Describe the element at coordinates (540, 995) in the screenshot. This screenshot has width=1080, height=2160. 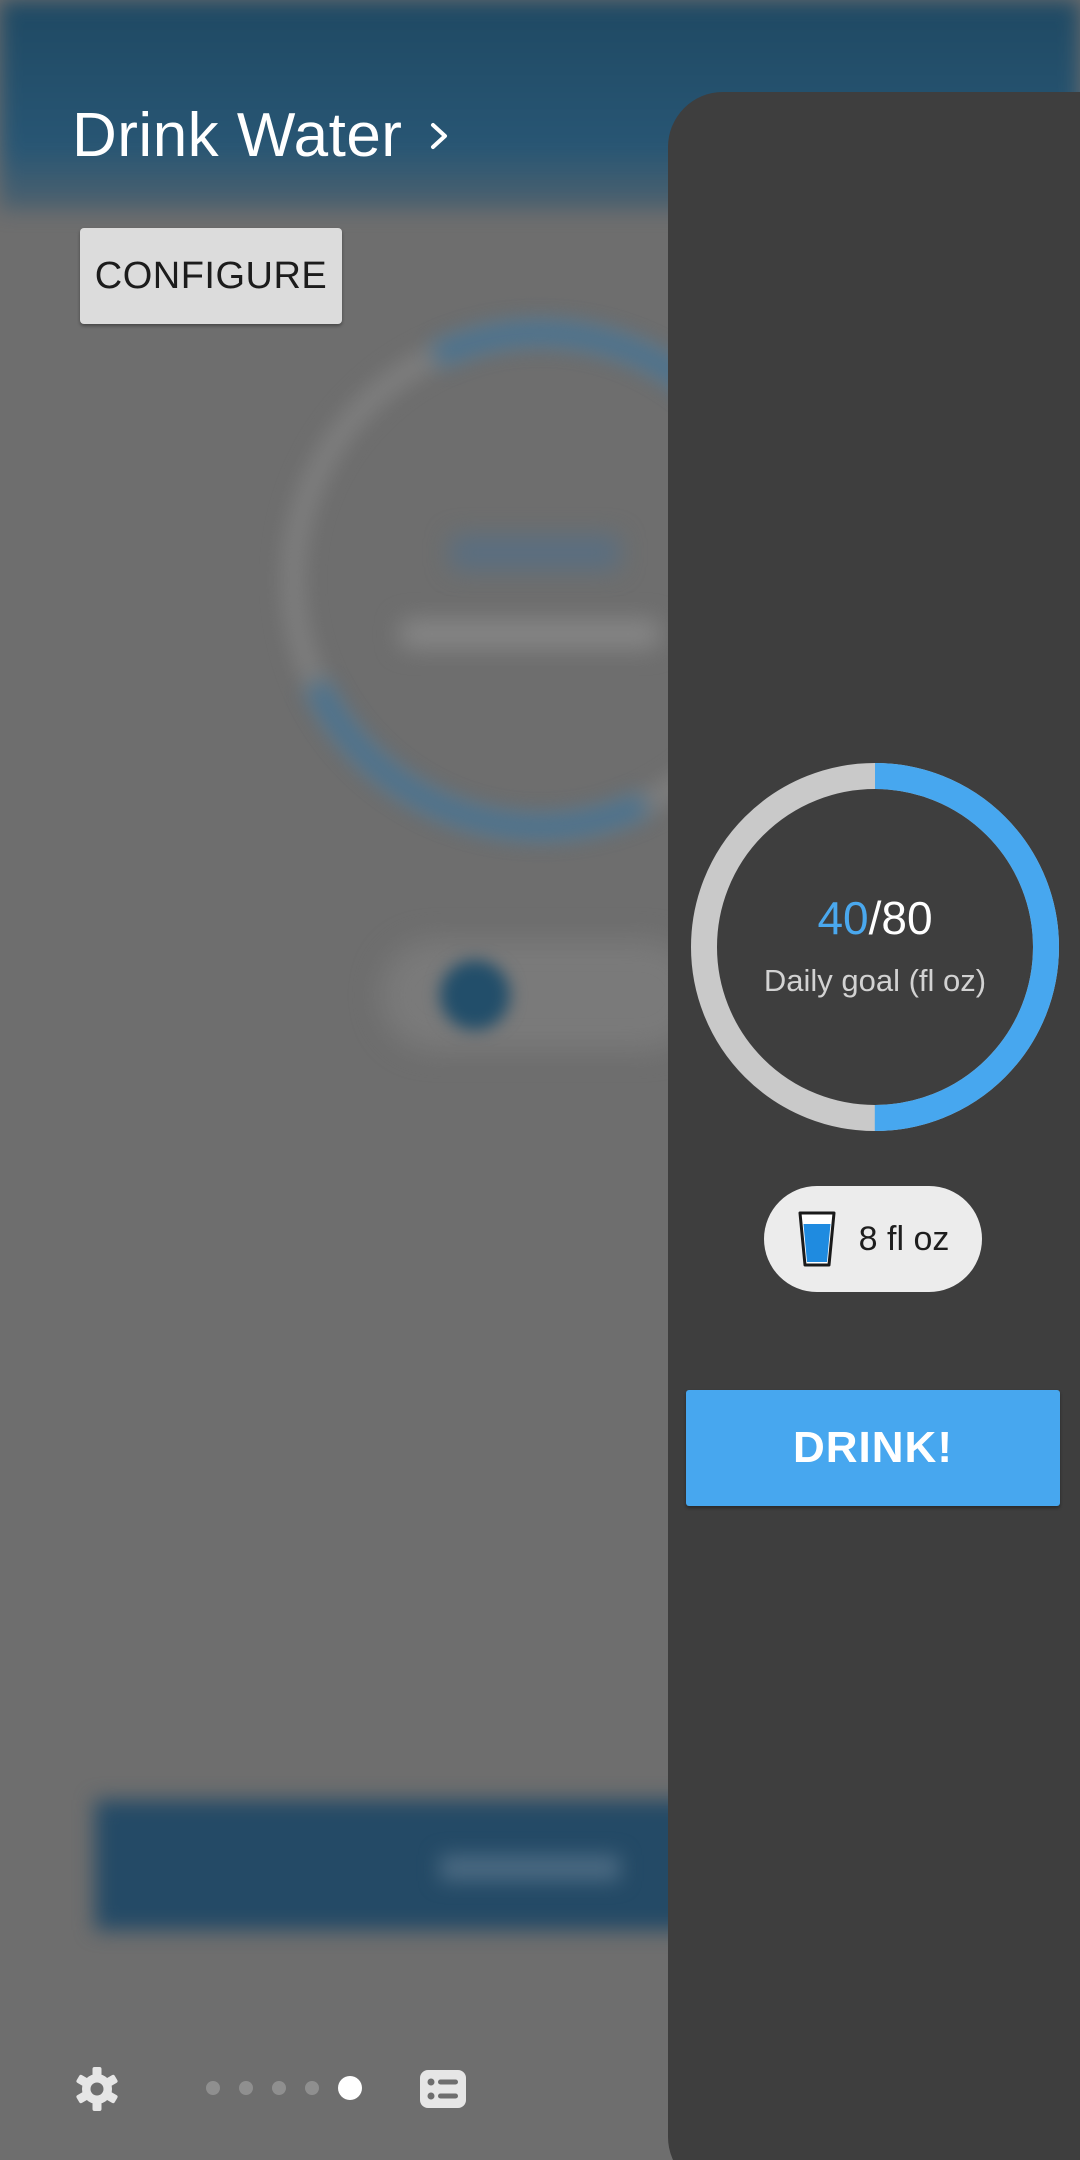
I see `background-pill` at that location.